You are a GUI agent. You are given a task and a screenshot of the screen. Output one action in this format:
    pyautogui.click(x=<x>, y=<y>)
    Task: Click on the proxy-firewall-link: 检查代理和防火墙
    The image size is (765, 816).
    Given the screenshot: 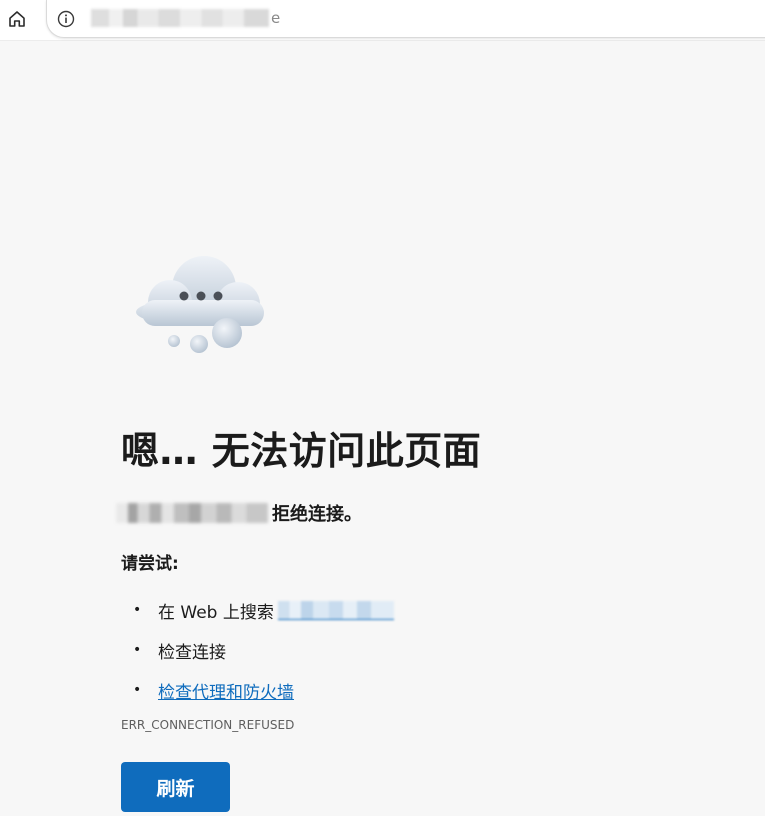 What is the action you would take?
    pyautogui.click(x=226, y=690)
    